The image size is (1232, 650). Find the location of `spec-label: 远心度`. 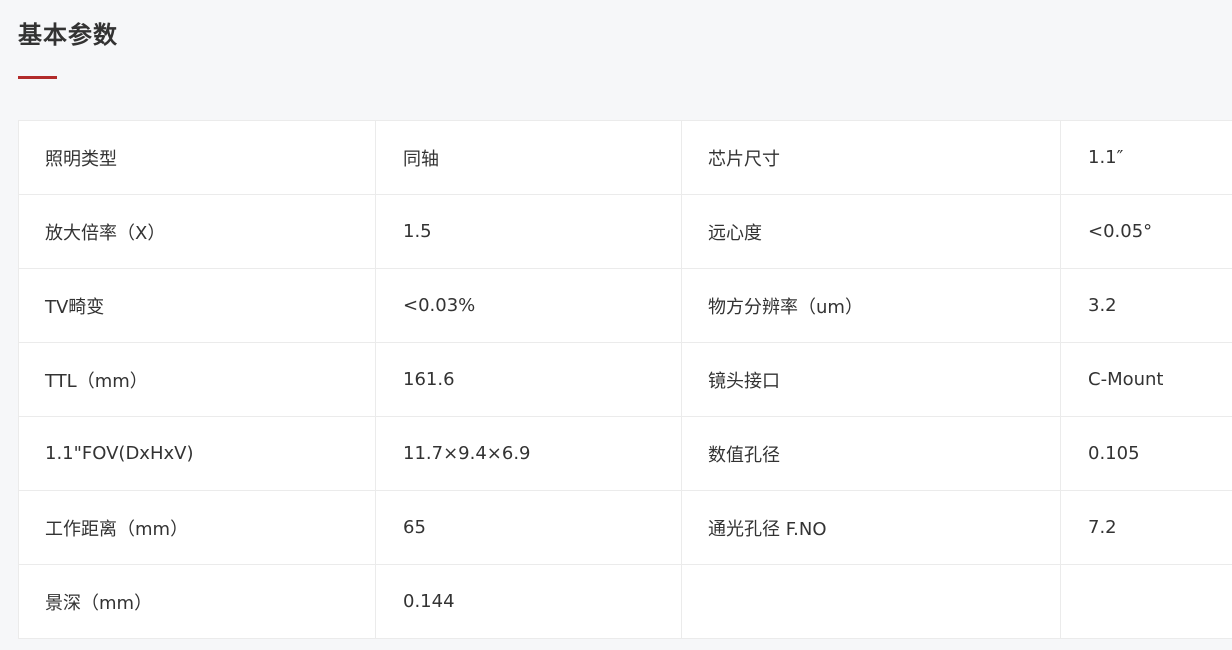

spec-label: 远心度 is located at coordinates (871, 231).